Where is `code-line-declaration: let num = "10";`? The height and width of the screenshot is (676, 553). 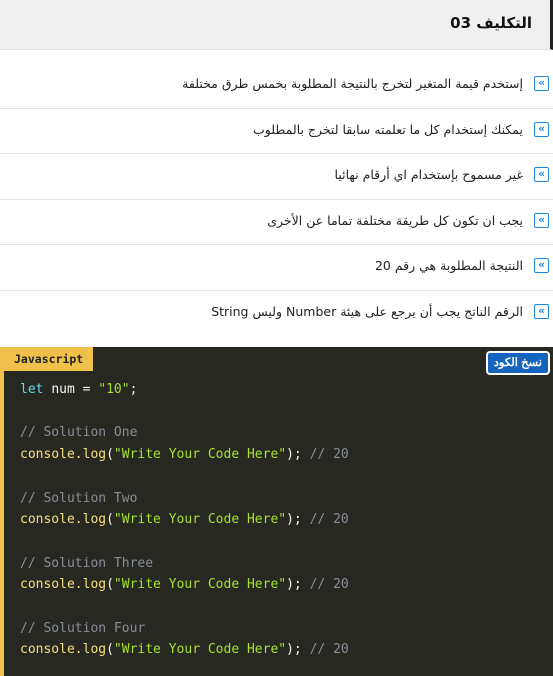
code-line-declaration: let num = "10"; is located at coordinates (184, 390).